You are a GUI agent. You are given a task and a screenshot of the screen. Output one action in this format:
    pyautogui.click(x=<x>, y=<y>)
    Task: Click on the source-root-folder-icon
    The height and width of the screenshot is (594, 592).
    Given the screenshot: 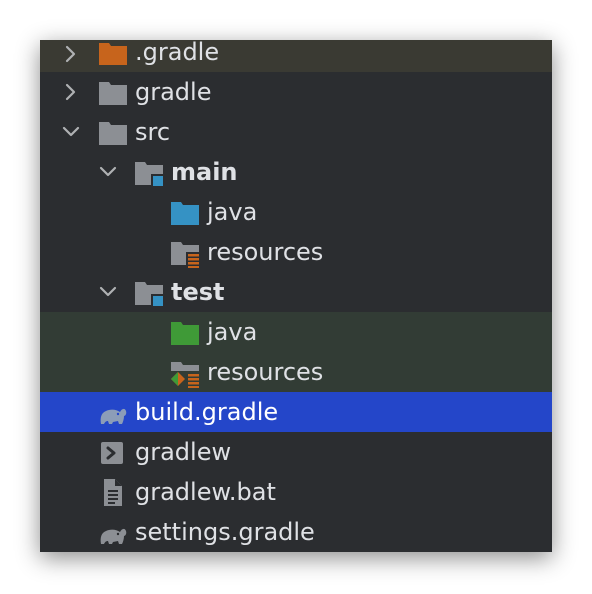 What is the action you would take?
    pyautogui.click(x=185, y=213)
    